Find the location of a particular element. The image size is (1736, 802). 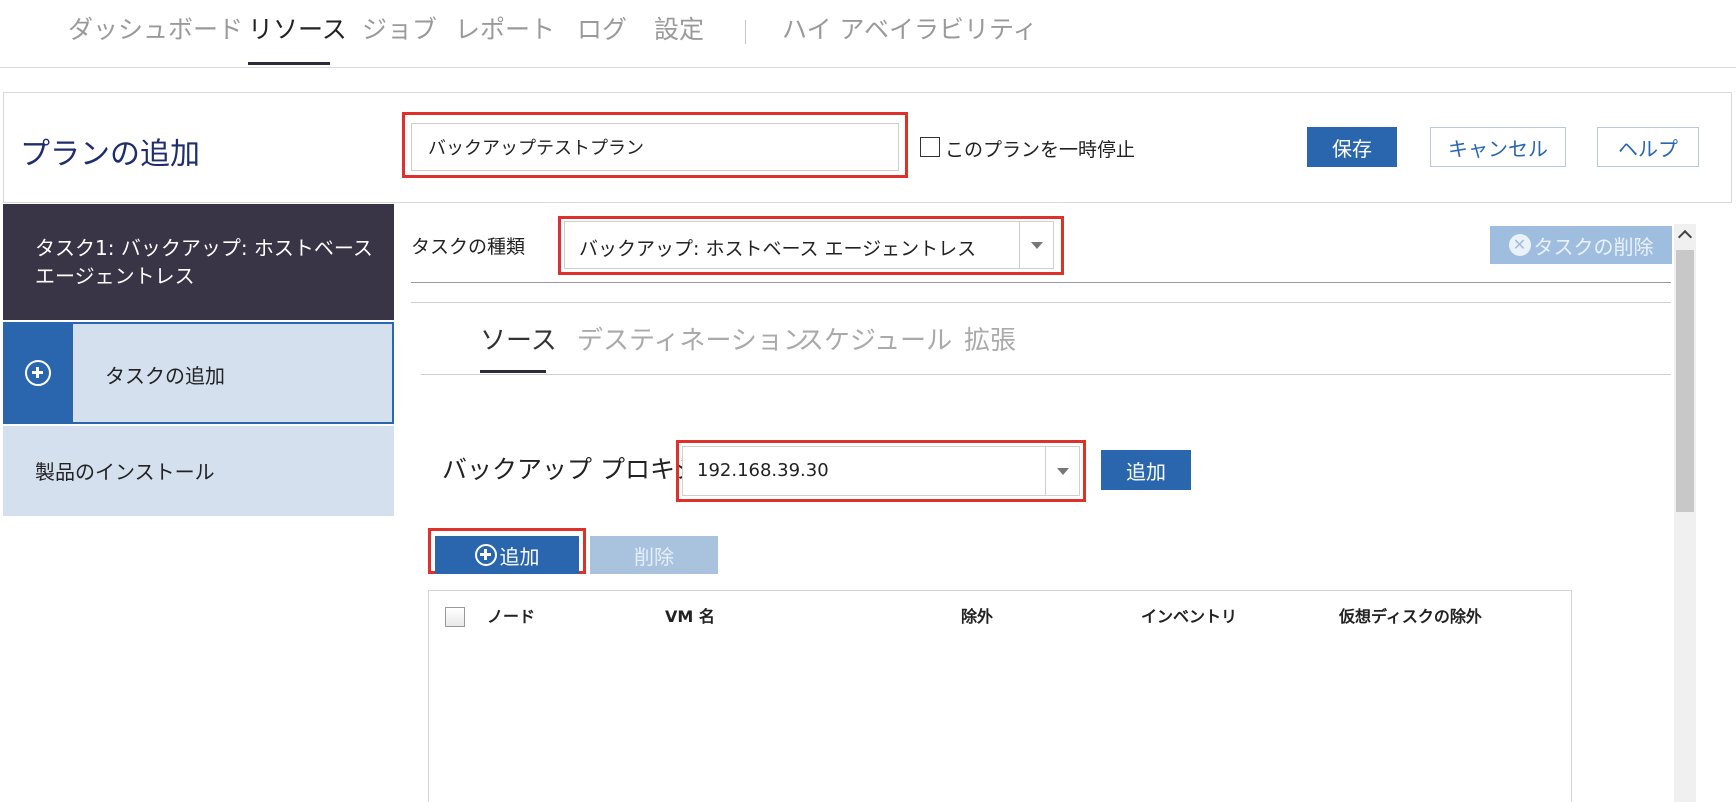

tab-source: ソース is located at coordinates (518, 338).